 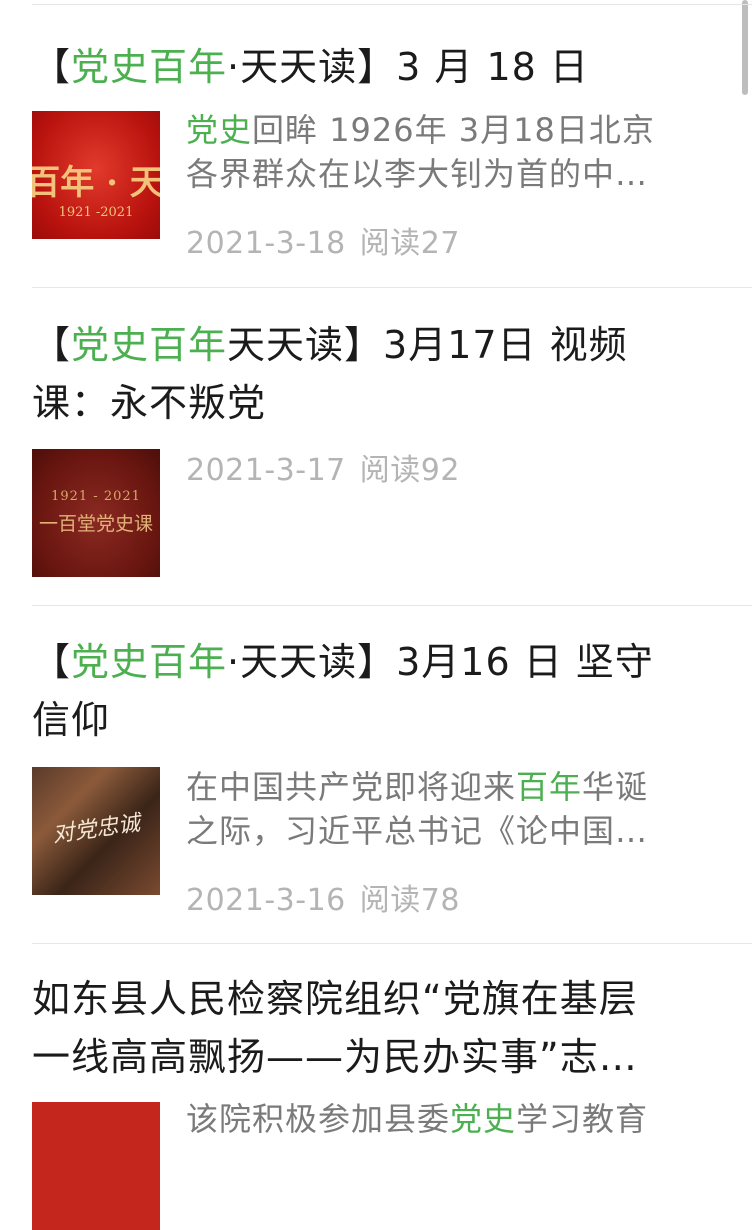 I want to click on title-text: ·天天读】3 月 18 日, so click(x=408, y=67).